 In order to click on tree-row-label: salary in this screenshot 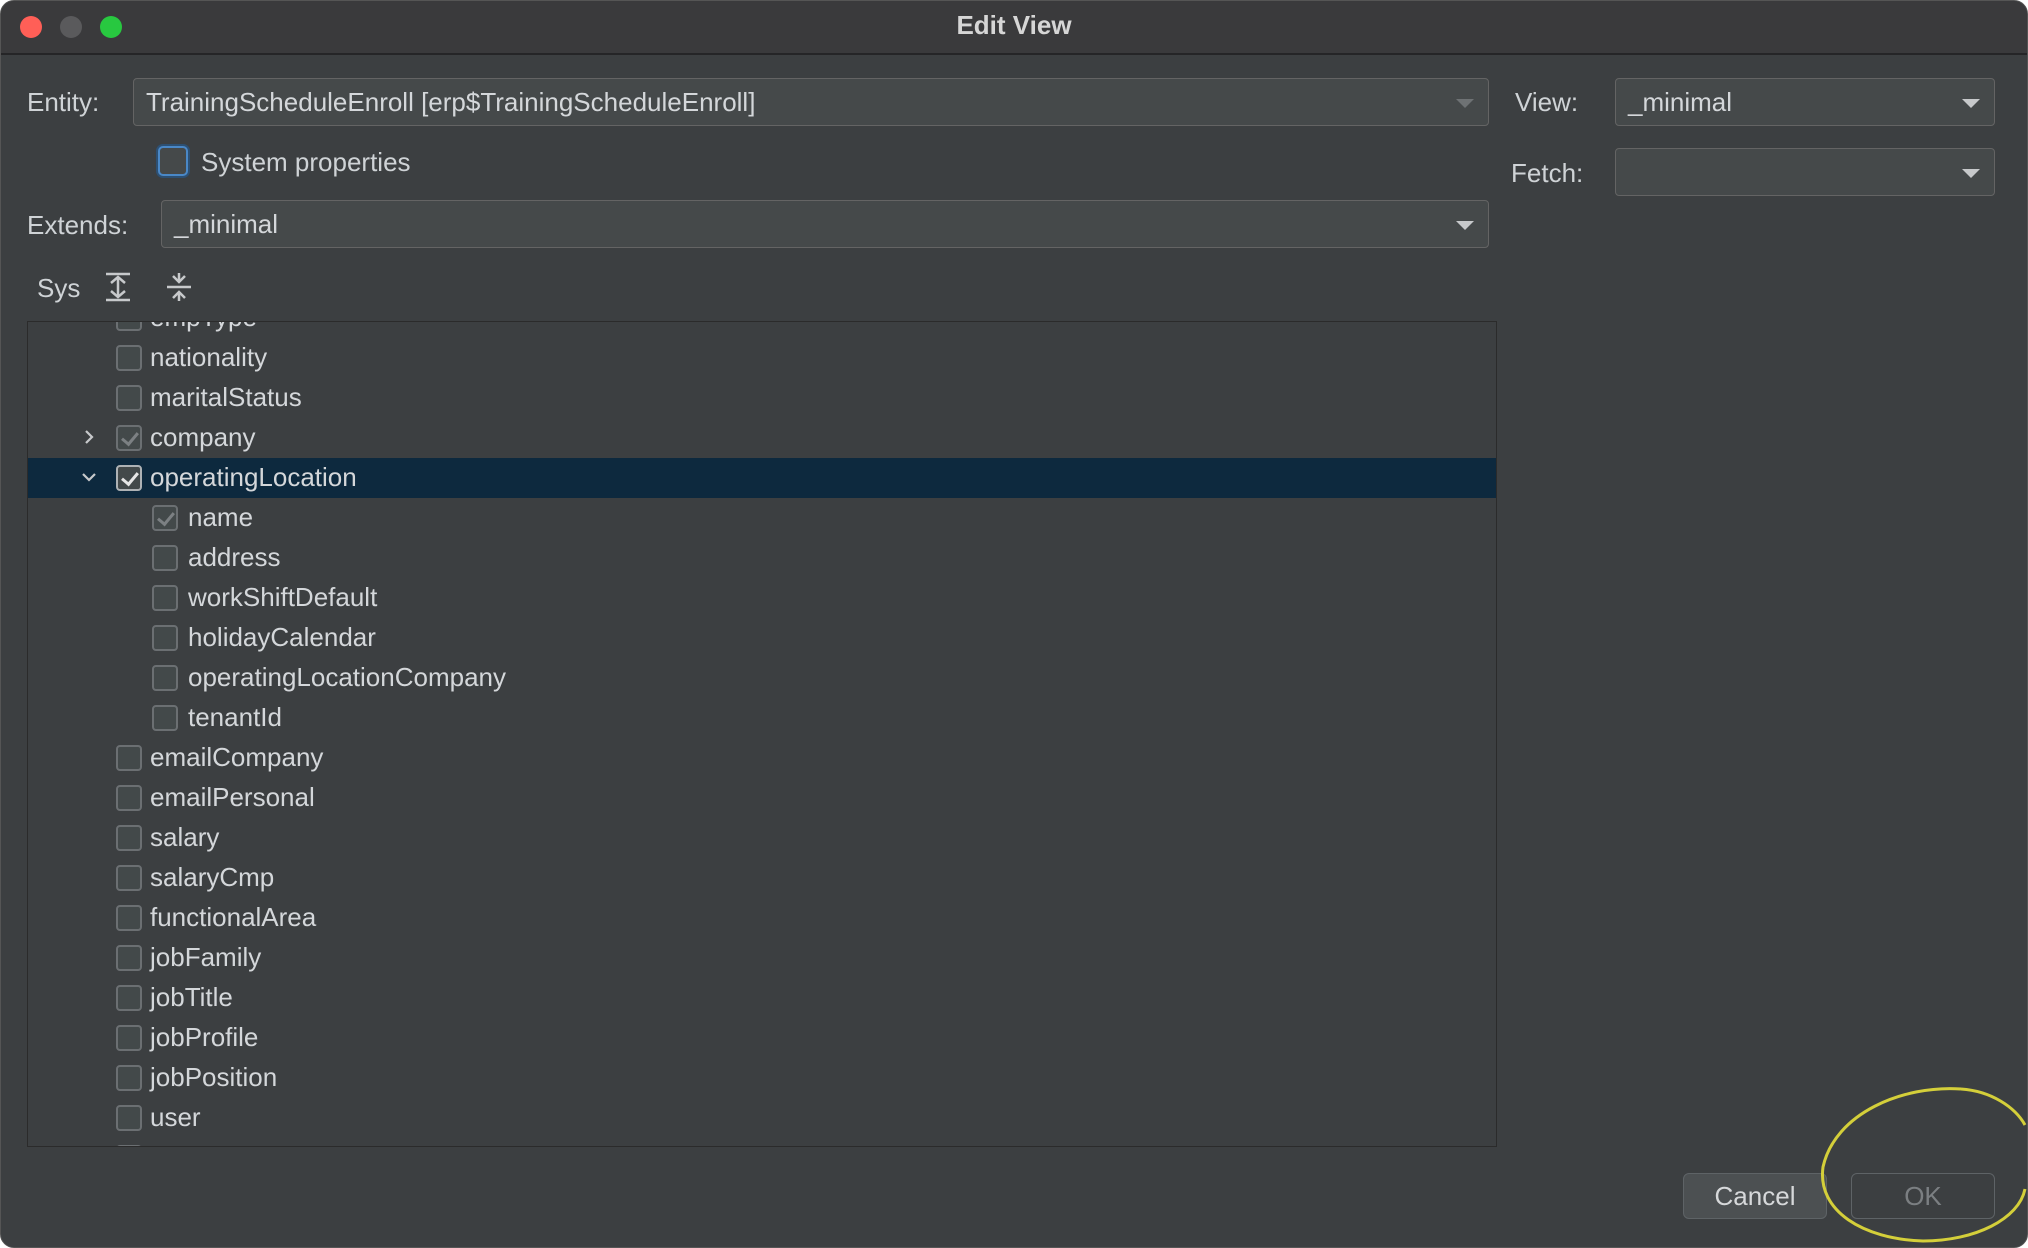, I will do `click(185, 837)`.